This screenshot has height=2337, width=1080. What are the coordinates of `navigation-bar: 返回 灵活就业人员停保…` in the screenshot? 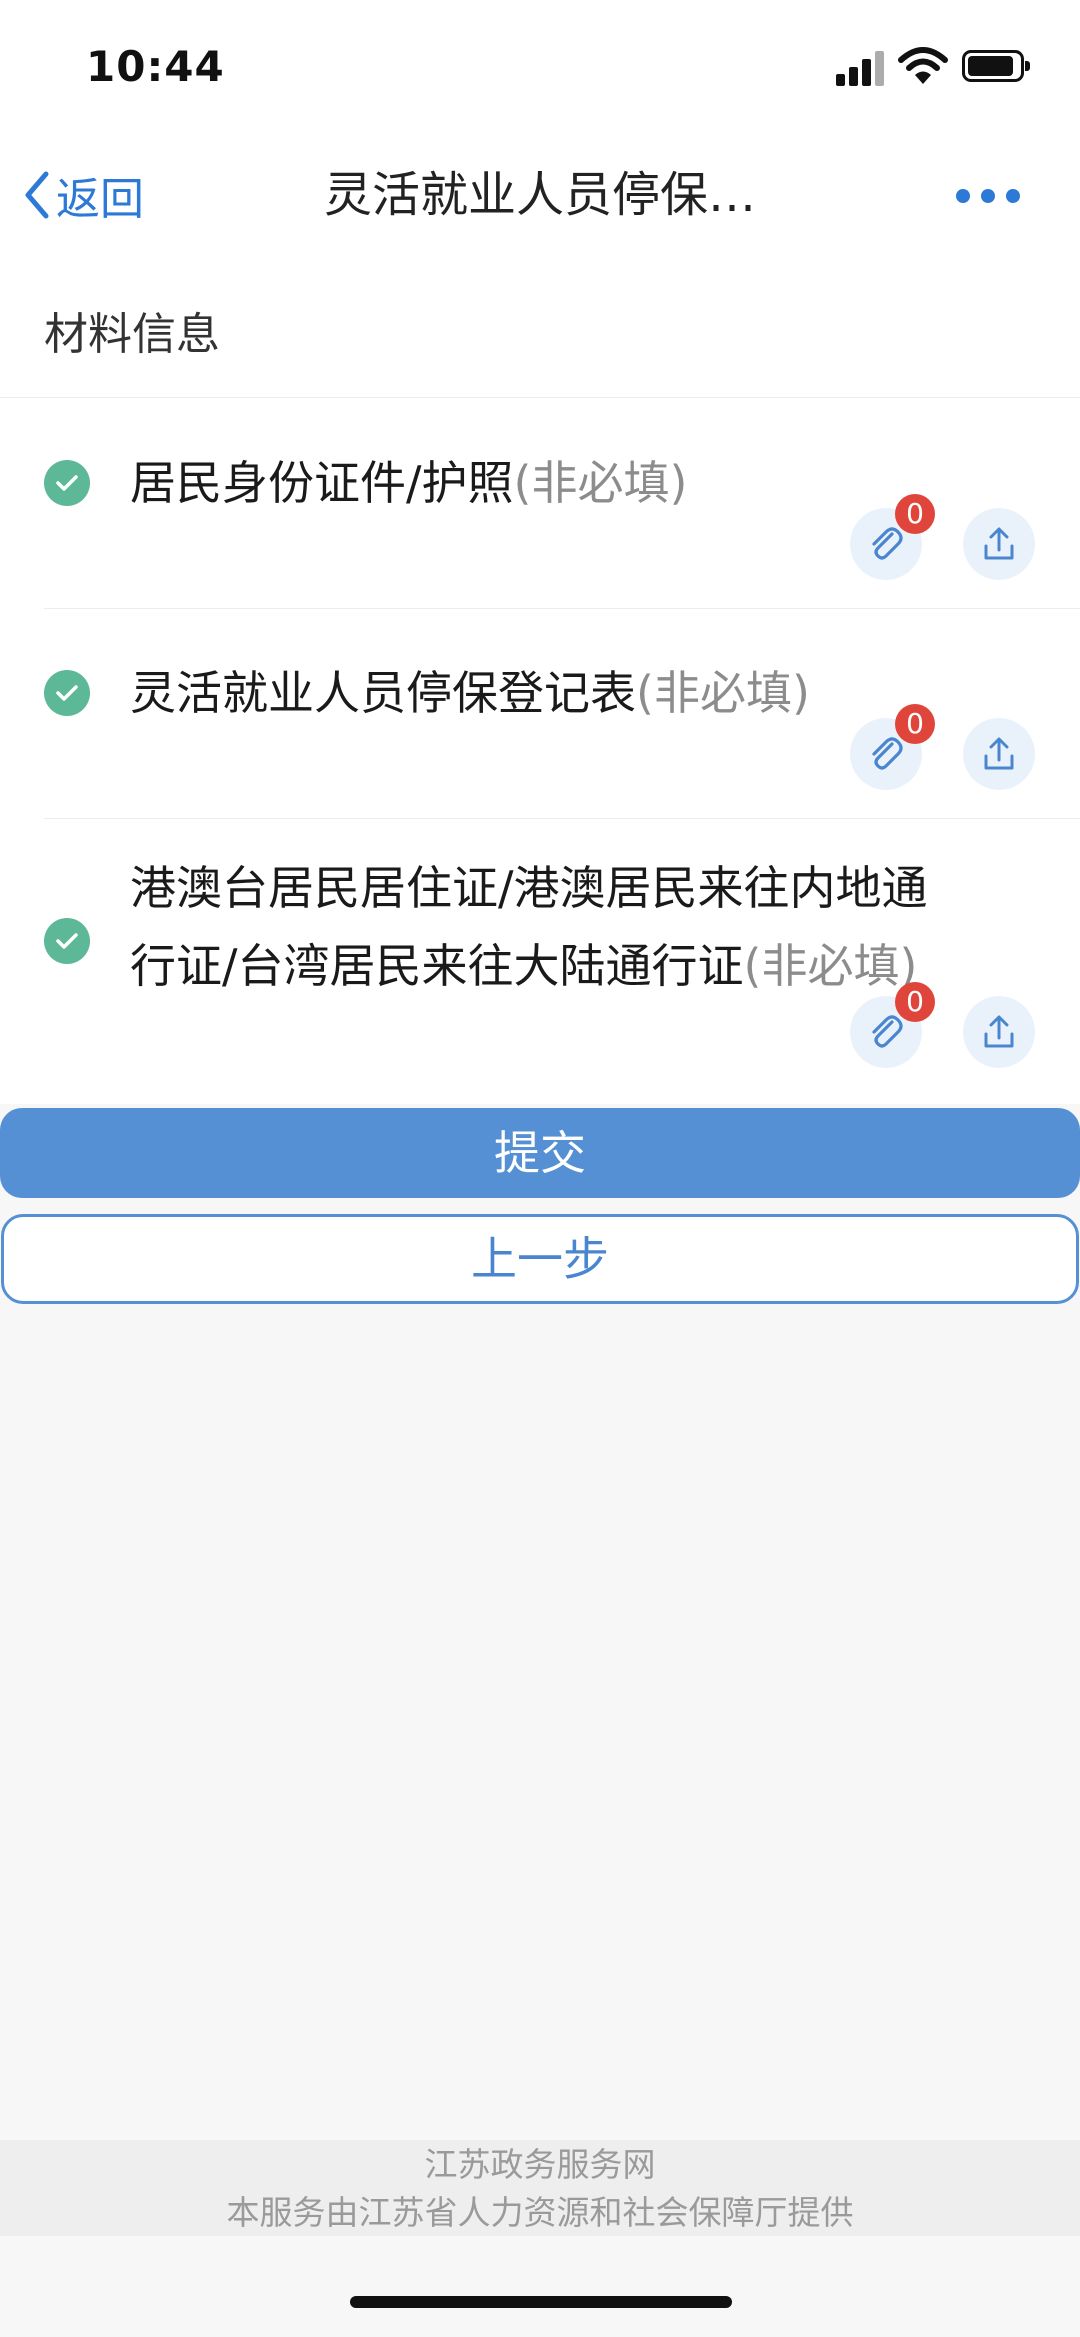 It's located at (540, 195).